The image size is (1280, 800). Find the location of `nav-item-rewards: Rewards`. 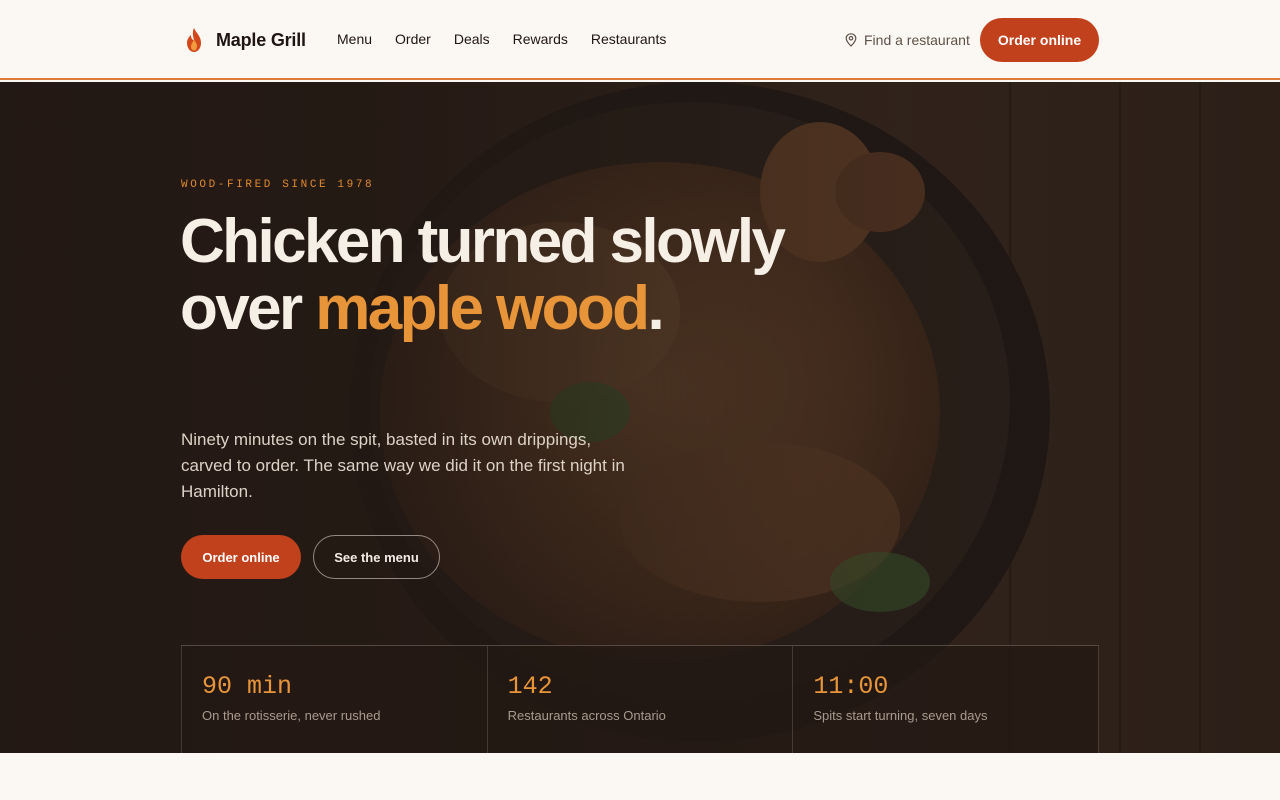

nav-item-rewards: Rewards is located at coordinates (540, 39).